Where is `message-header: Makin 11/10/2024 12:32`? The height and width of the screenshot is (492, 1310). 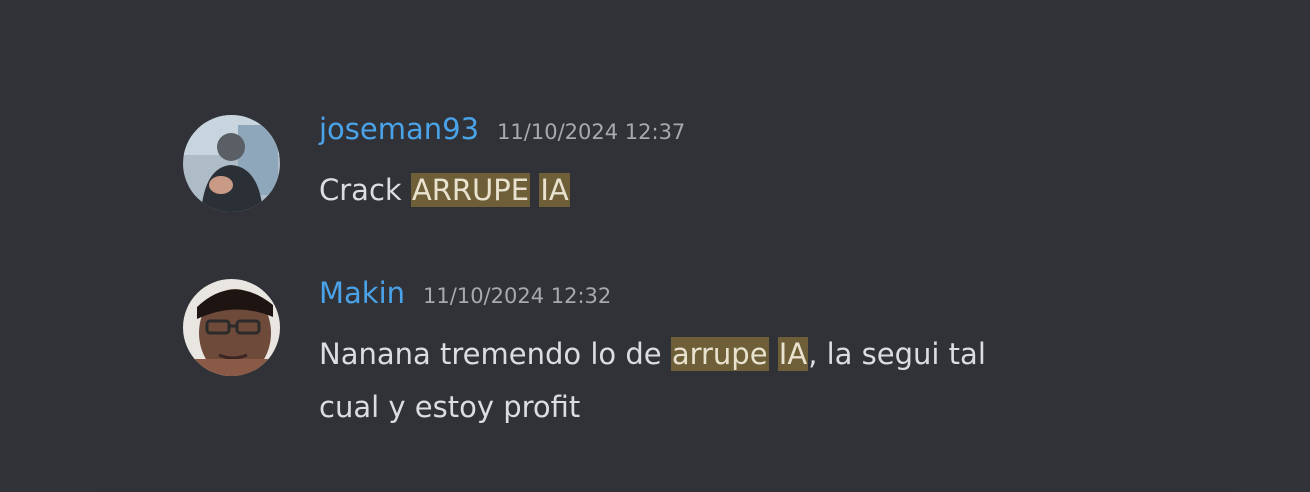 message-header: Makin 11/10/2024 12:32 is located at coordinates (465, 293).